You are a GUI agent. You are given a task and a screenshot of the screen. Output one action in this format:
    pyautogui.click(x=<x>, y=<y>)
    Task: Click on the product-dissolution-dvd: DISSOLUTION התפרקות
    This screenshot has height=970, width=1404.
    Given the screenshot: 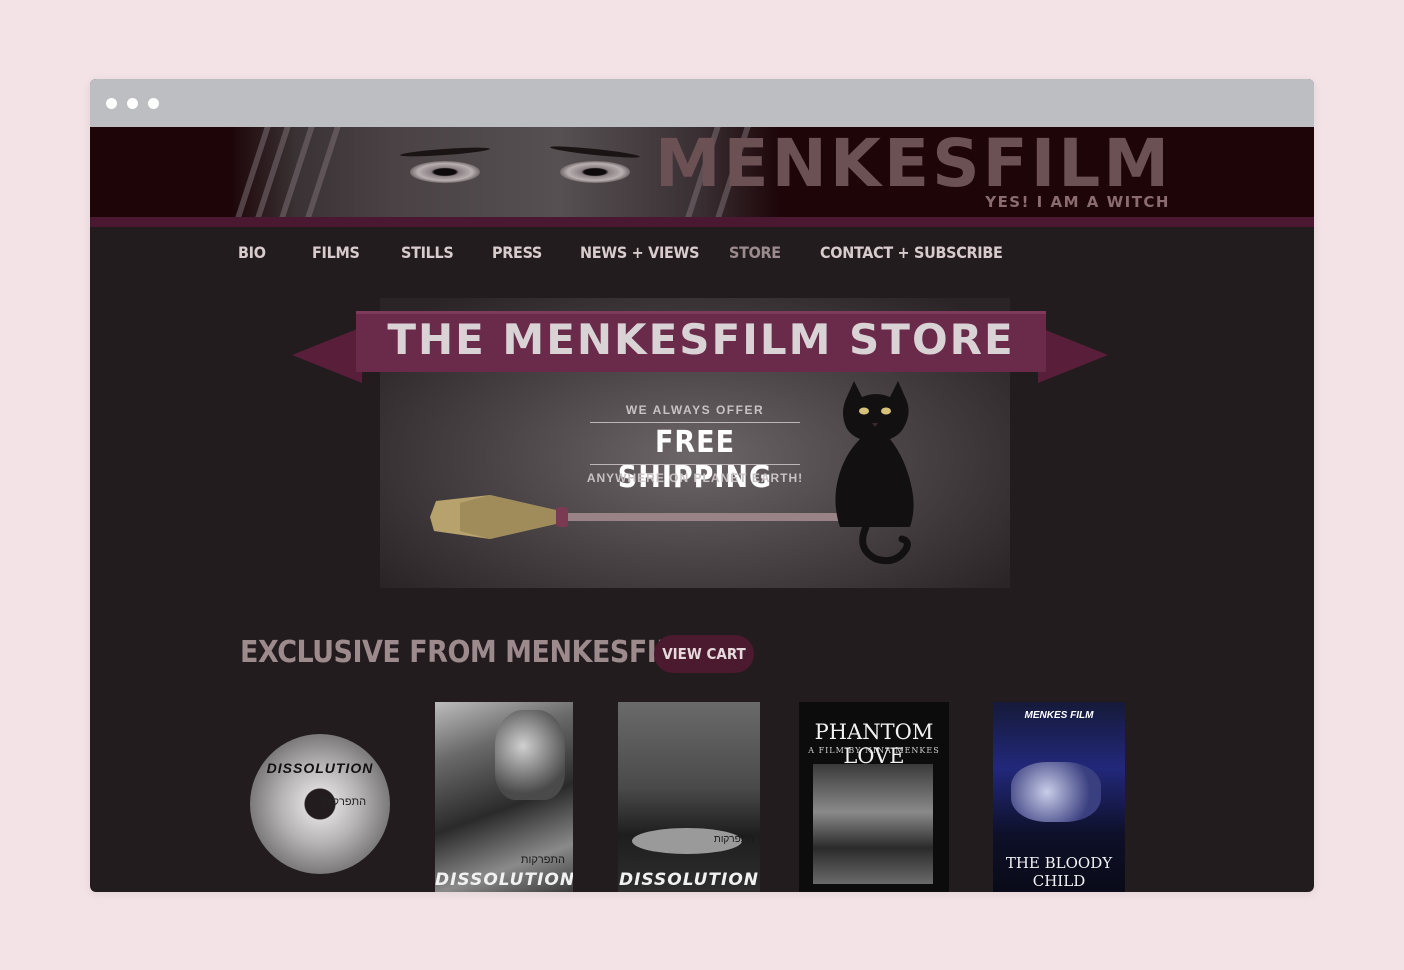 What is the action you would take?
    pyautogui.click(x=320, y=804)
    